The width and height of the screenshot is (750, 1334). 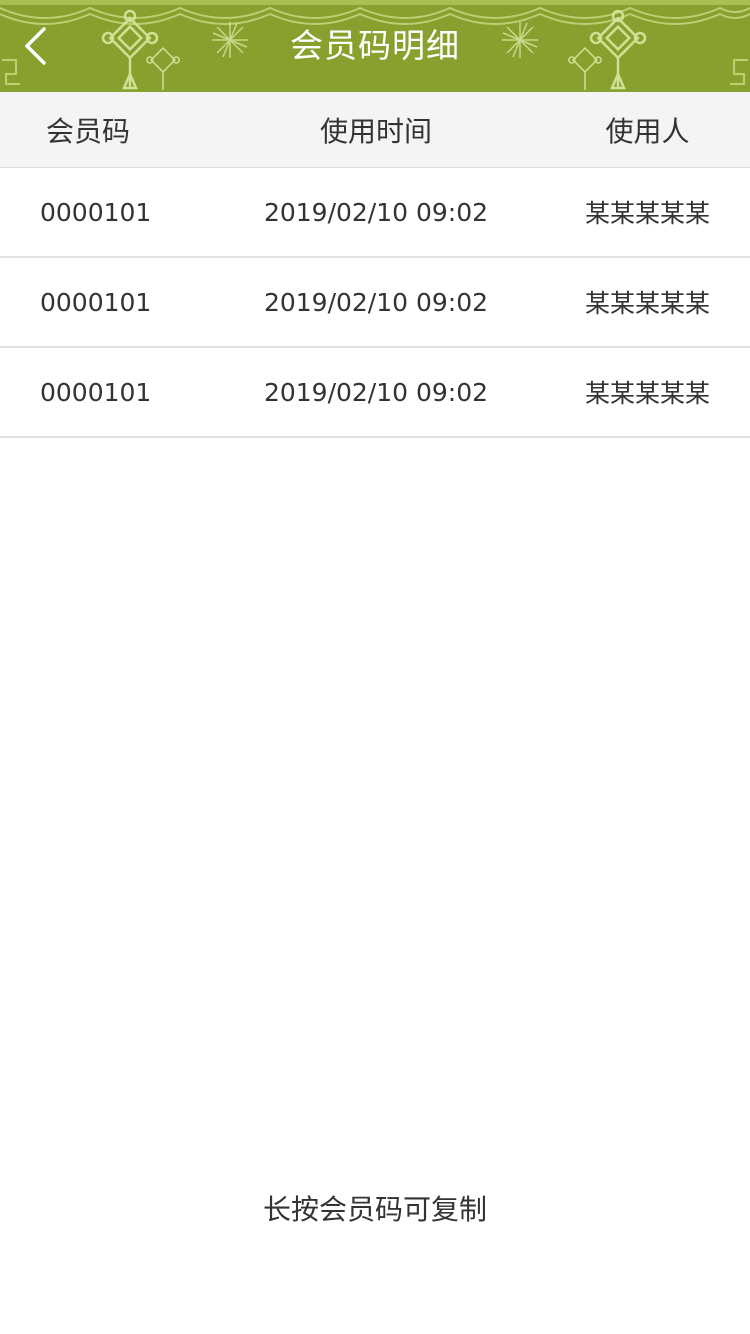 I want to click on chevron-left-icon, so click(x=35, y=46).